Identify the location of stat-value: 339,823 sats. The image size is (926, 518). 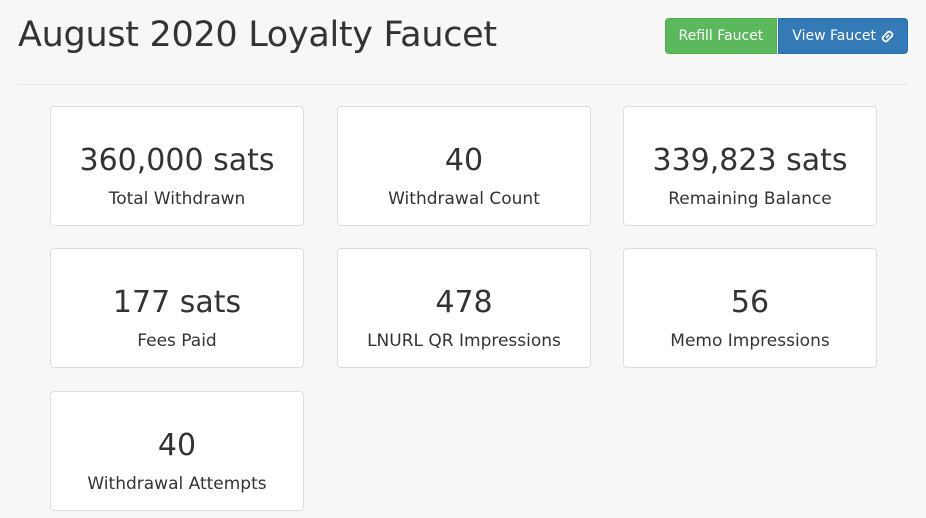
(750, 160).